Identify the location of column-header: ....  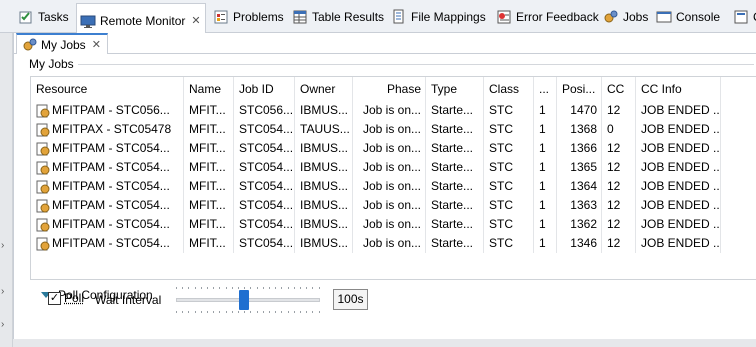
(545, 89).